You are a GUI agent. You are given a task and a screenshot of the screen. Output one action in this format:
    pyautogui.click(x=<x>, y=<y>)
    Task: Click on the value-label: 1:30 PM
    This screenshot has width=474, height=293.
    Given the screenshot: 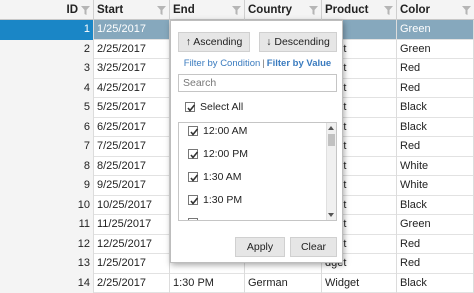 What is the action you would take?
    pyautogui.click(x=222, y=200)
    